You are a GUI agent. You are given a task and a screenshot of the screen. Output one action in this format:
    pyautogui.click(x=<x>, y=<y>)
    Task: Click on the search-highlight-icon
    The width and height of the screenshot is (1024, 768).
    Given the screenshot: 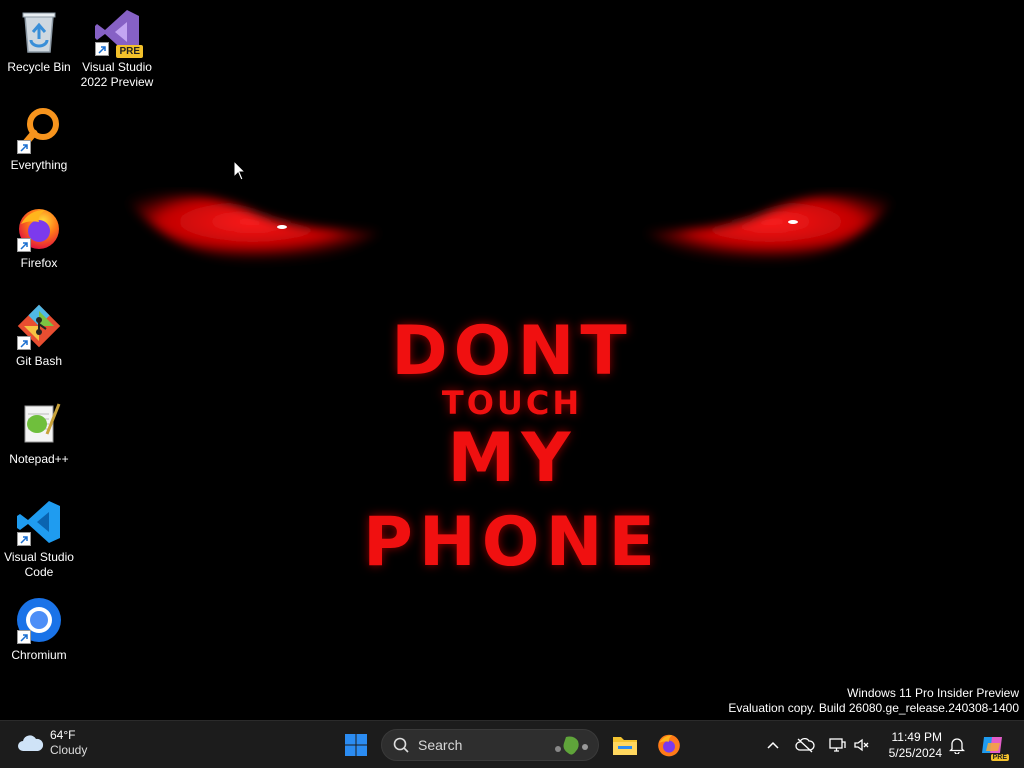 What is the action you would take?
    pyautogui.click(x=571, y=745)
    